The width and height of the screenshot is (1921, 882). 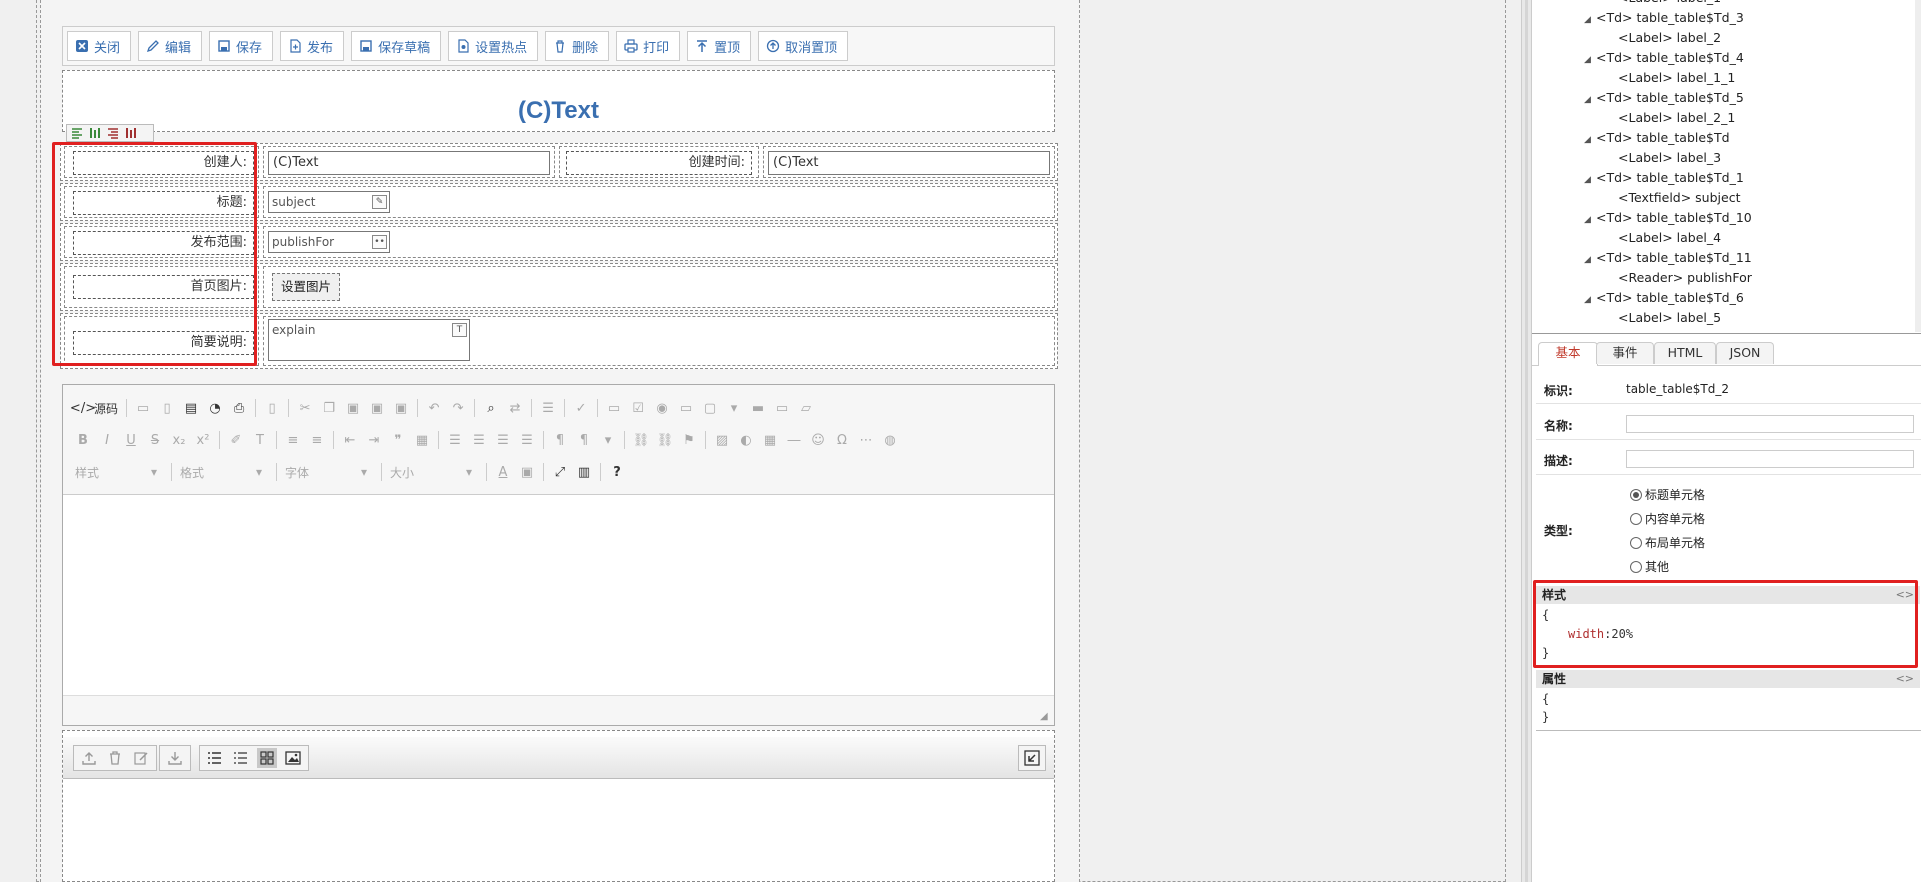 What do you see at coordinates (1676, 77) in the screenshot?
I see `tree-node: <Label> label_1_1` at bounding box center [1676, 77].